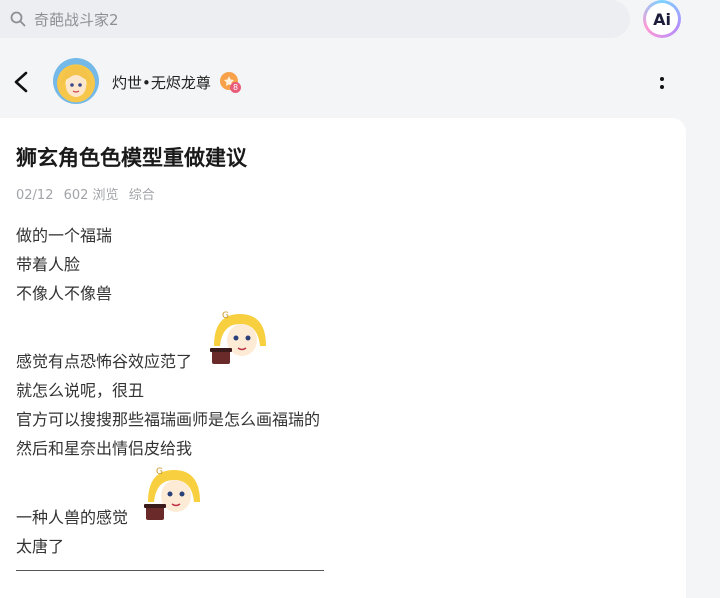 The width and height of the screenshot is (720, 598). What do you see at coordinates (168, 419) in the screenshot?
I see `post-line: 官方可以搜搜那些福瑞画师是怎么画福瑞的` at bounding box center [168, 419].